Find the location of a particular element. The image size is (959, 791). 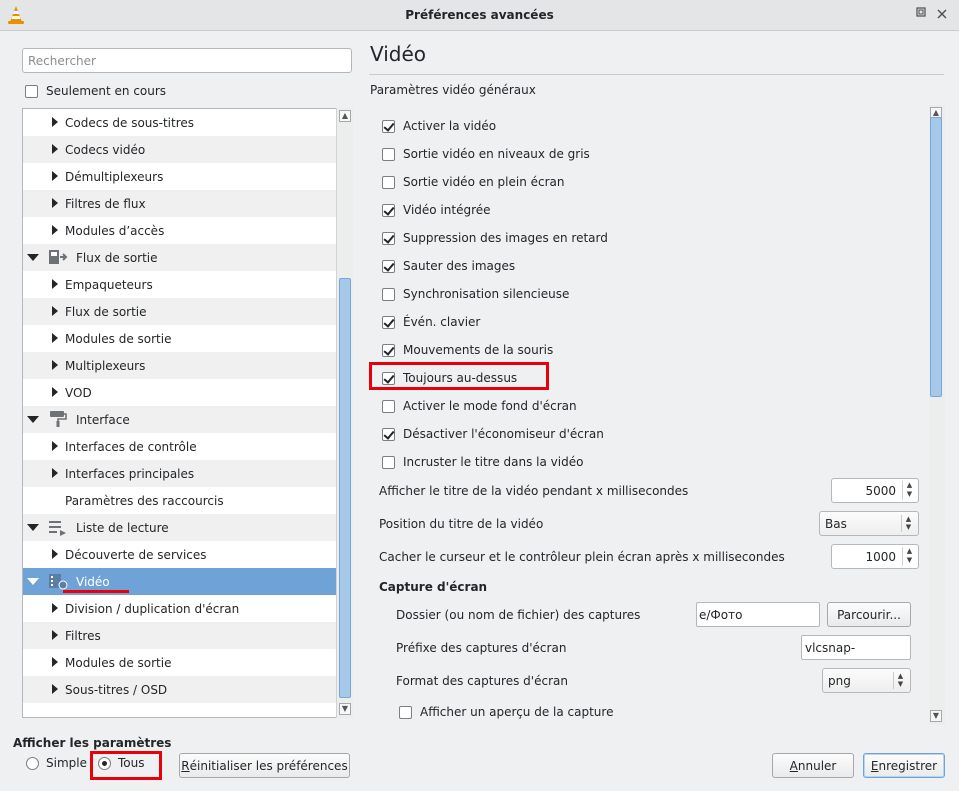

title-duration-value: 5000 is located at coordinates (880, 490).